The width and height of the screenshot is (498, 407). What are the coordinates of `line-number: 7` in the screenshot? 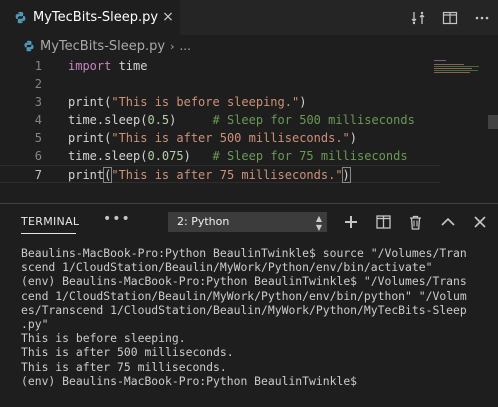 It's located at (38, 175).